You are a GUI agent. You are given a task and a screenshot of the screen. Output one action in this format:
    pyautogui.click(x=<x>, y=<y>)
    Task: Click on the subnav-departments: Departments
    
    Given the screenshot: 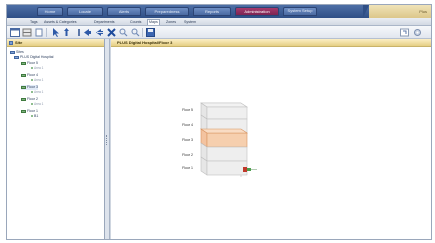 What is the action you would take?
    pyautogui.click(x=104, y=22)
    